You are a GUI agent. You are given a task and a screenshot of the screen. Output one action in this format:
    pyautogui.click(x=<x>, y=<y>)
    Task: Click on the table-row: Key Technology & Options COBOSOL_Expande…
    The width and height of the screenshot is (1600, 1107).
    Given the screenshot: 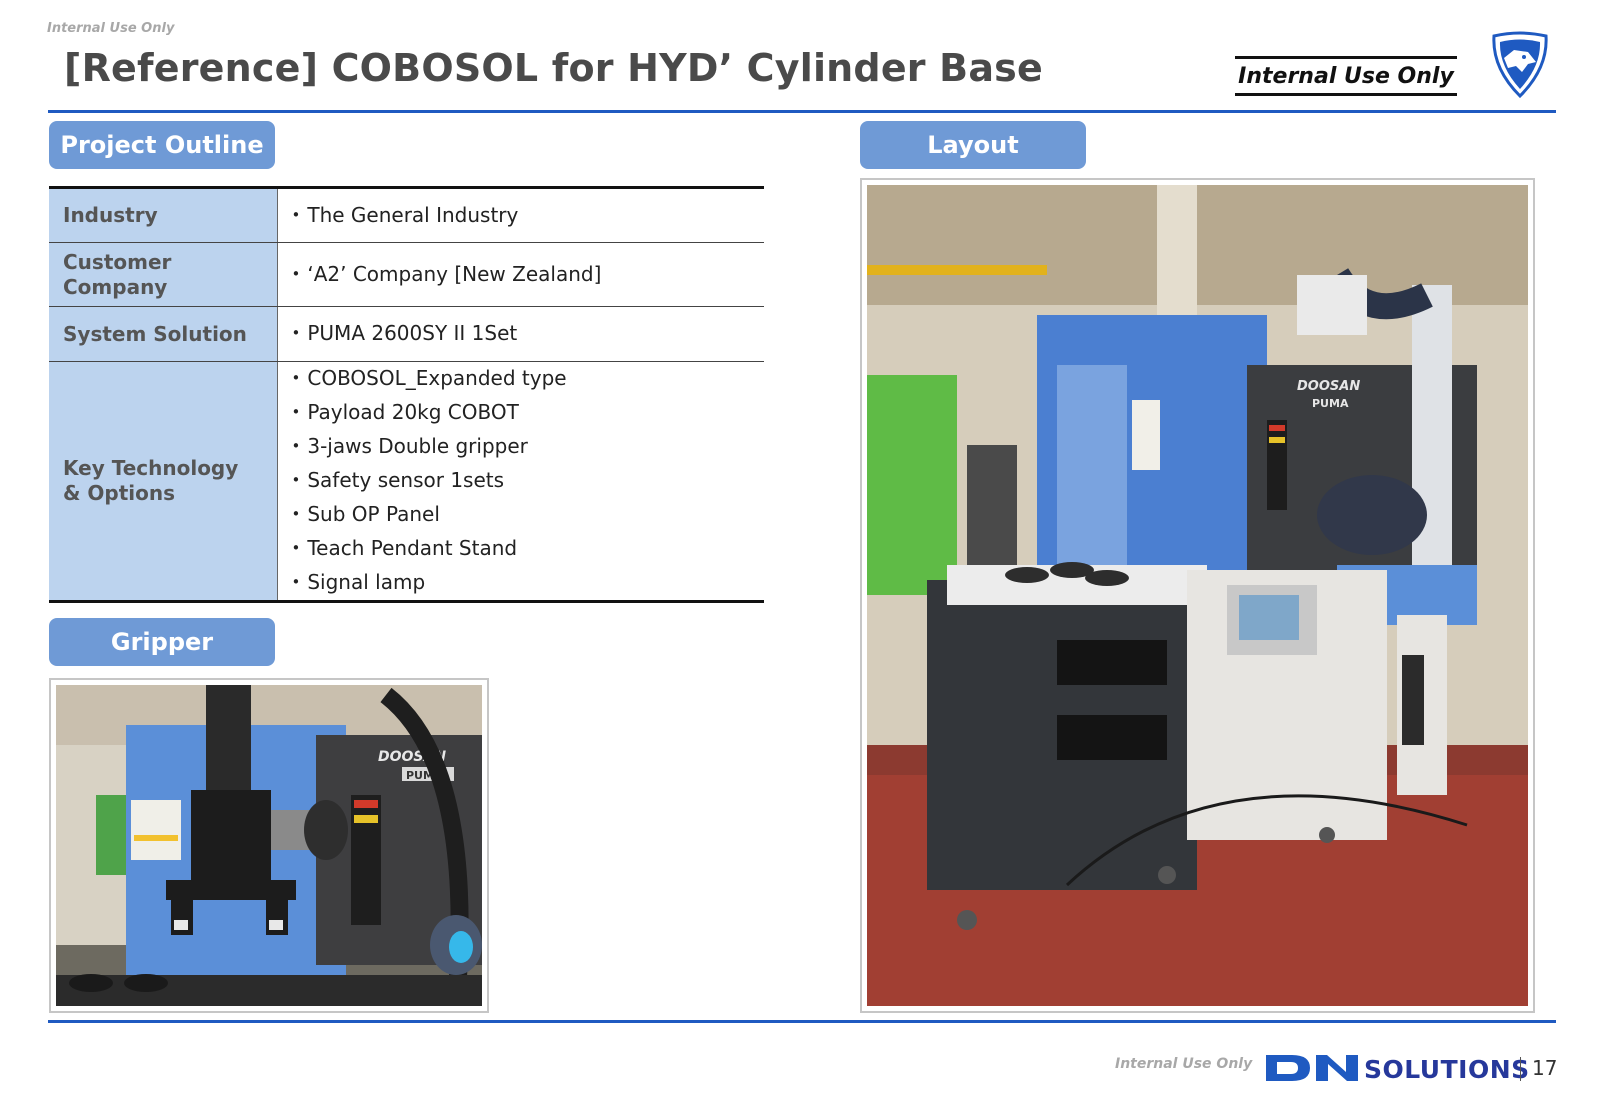 What is the action you would take?
    pyautogui.click(x=406, y=481)
    